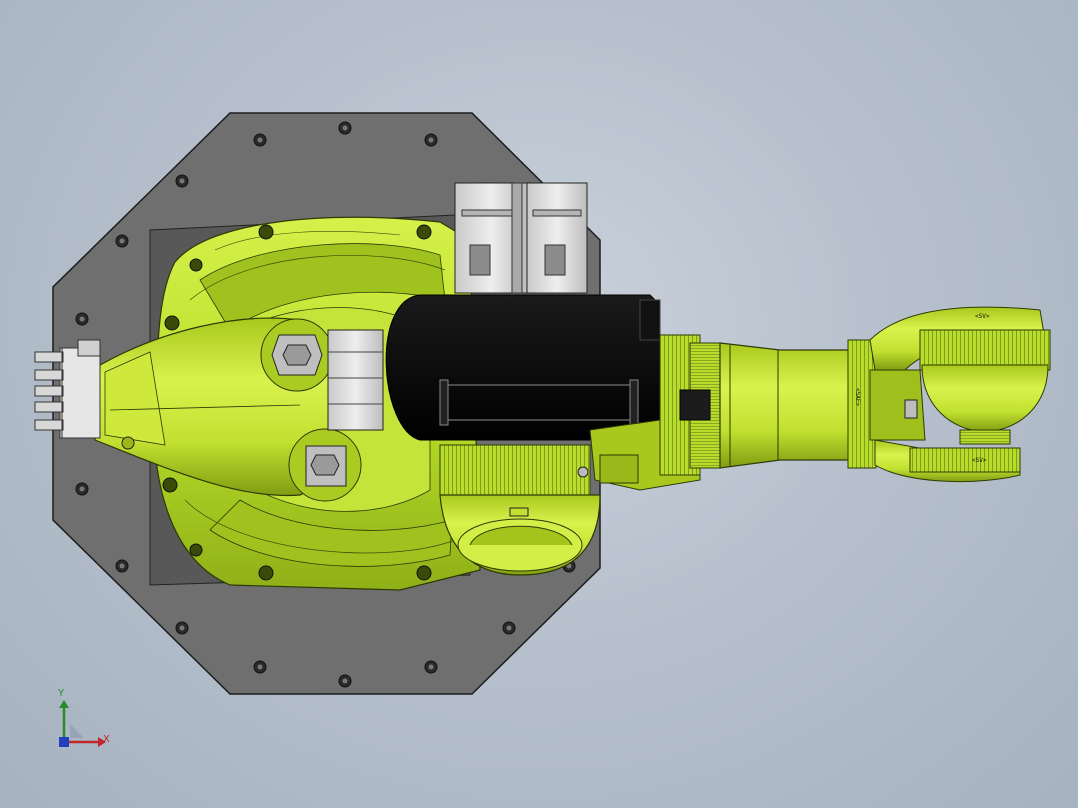 The image size is (1078, 808). I want to click on servo-motor-covers, so click(521, 238).